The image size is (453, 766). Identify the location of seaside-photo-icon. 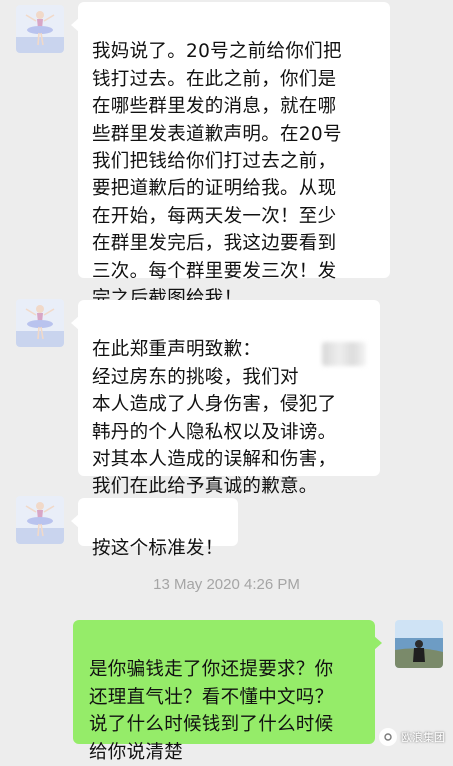
(419, 644).